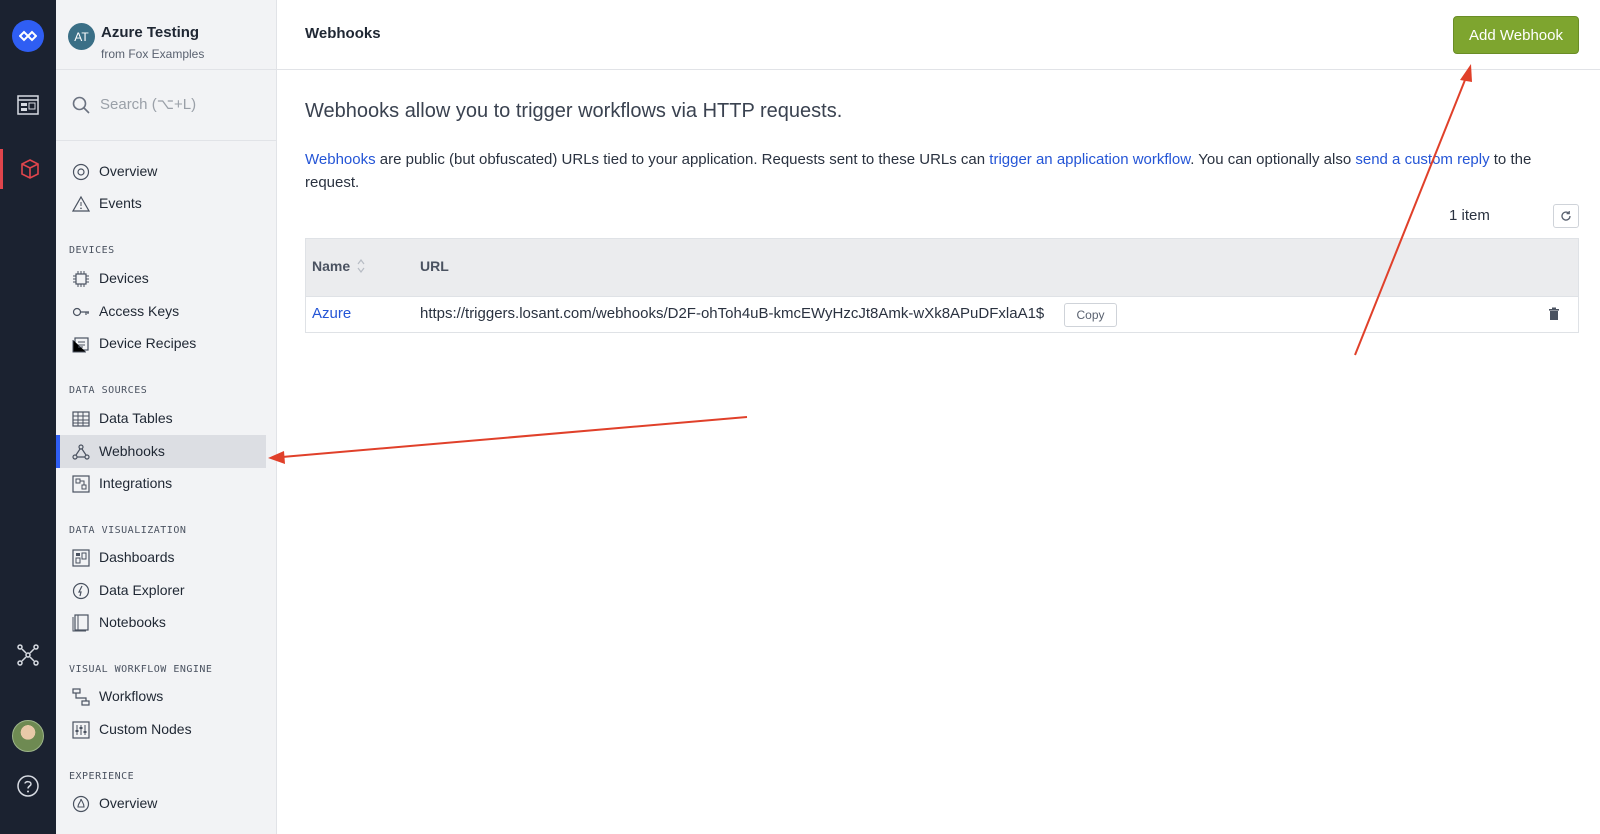  What do you see at coordinates (136, 418) in the screenshot?
I see `sidebar-item-label: Data Tables` at bounding box center [136, 418].